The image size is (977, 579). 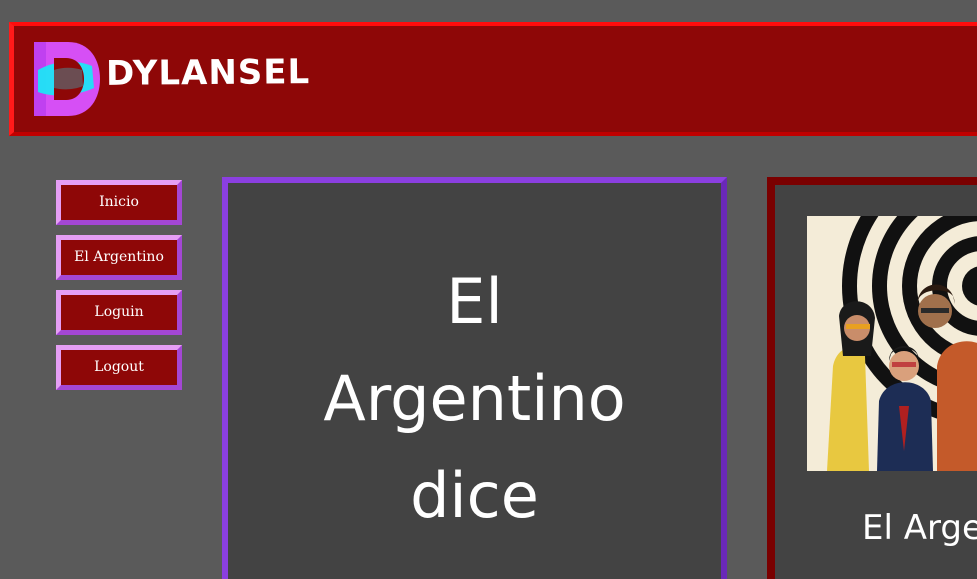 What do you see at coordinates (119, 257) in the screenshot?
I see `nav-button-el-argentino: El Argentino` at bounding box center [119, 257].